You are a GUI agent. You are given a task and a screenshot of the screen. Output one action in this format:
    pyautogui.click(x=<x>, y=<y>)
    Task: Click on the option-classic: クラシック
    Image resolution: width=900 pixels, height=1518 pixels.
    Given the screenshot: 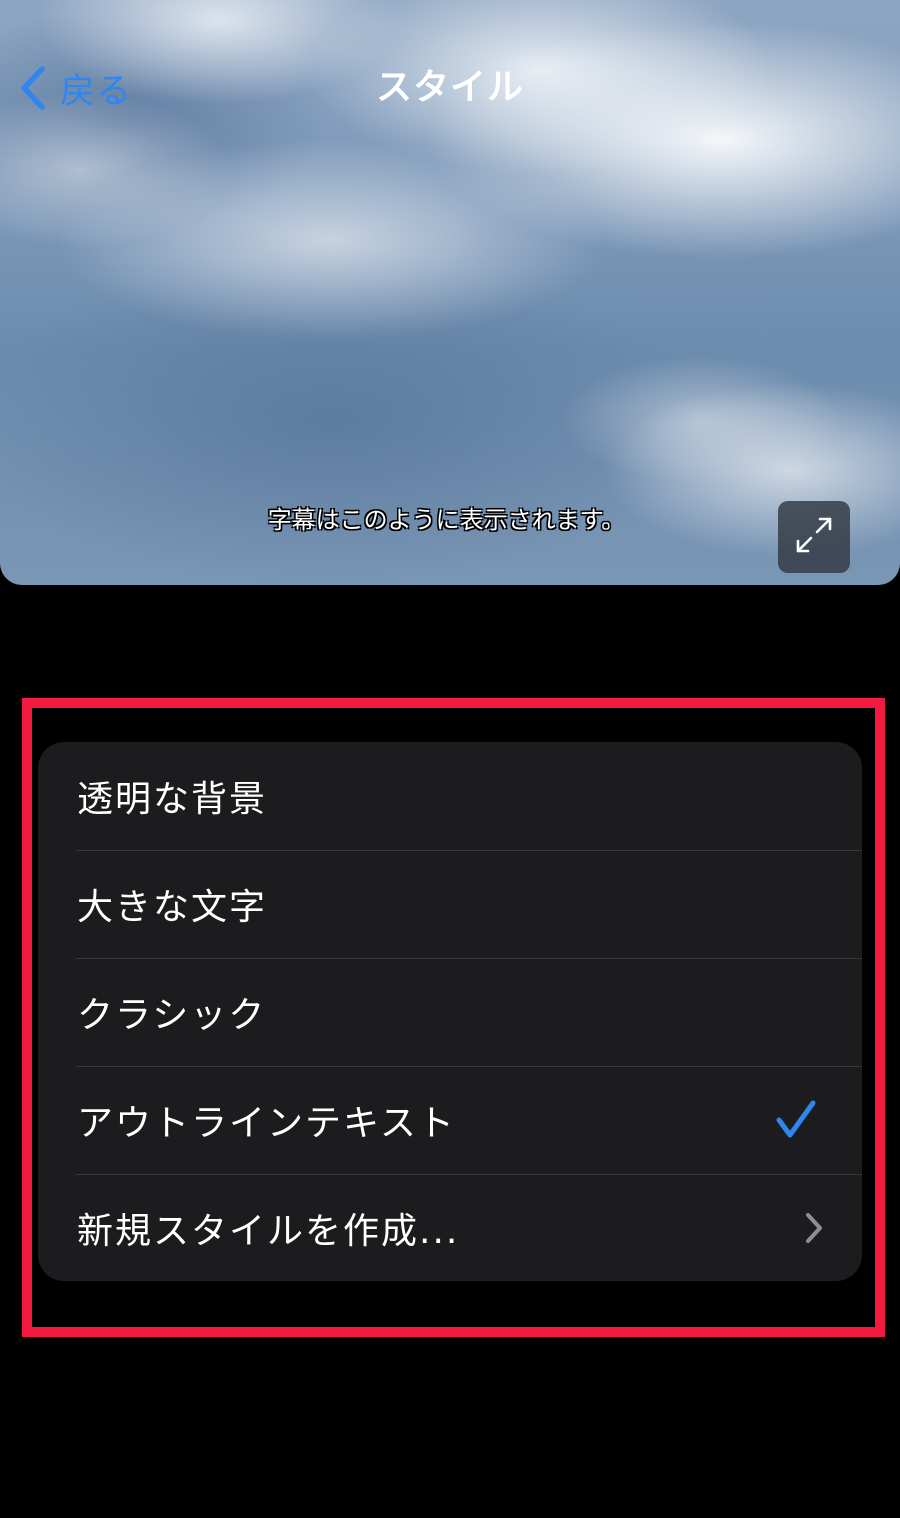 What is the action you would take?
    pyautogui.click(x=450, y=1012)
    